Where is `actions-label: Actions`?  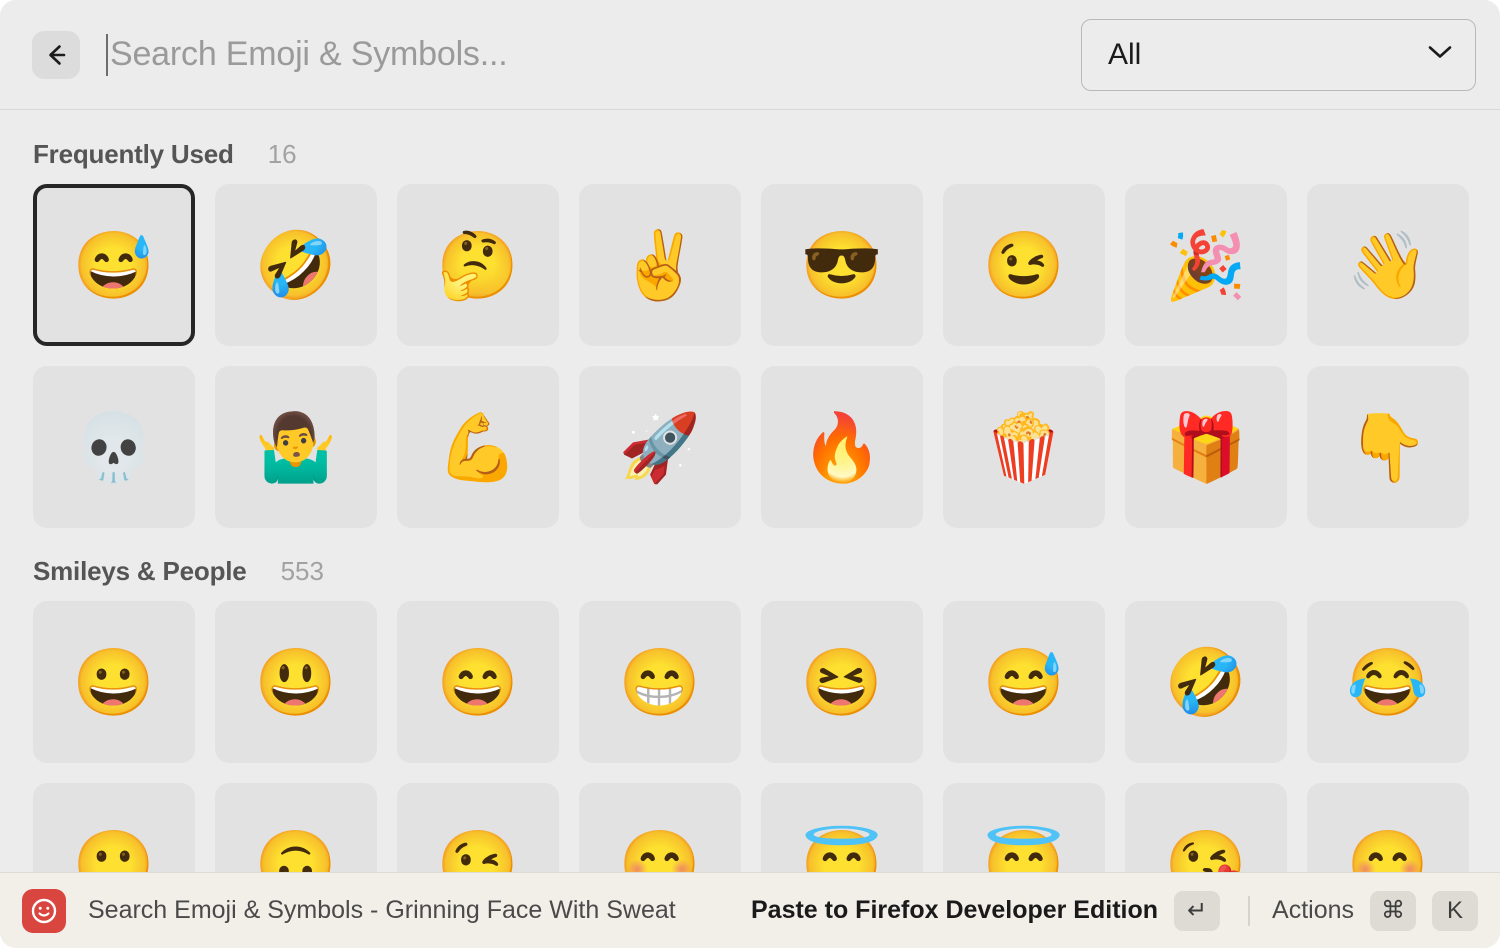
actions-label: Actions is located at coordinates (1313, 910).